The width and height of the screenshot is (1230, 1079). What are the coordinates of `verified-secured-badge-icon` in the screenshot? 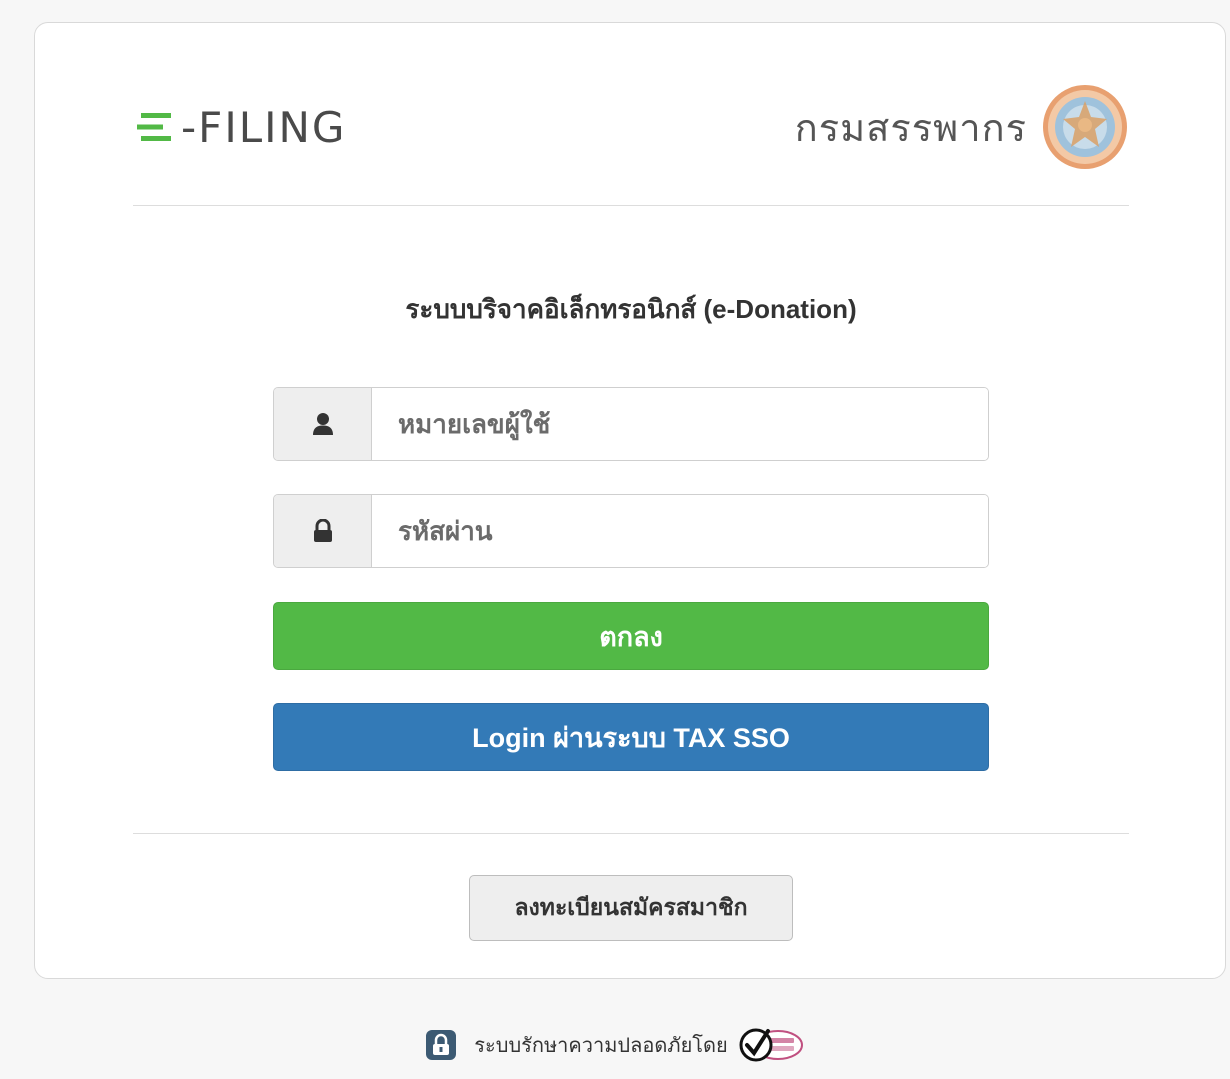 It's located at (771, 1045).